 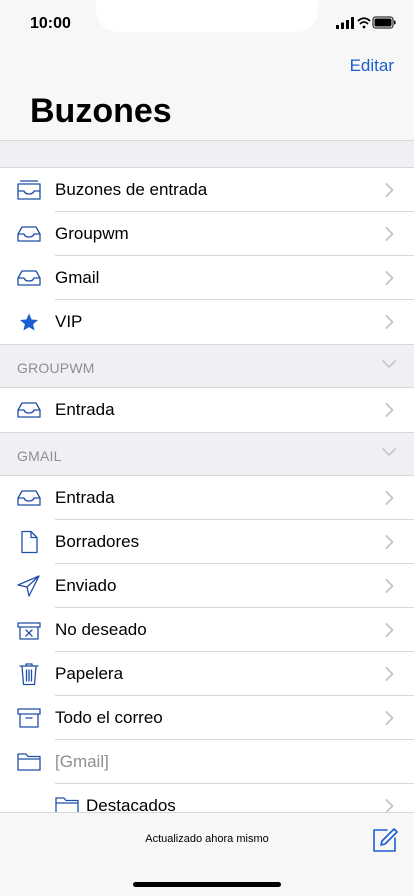 What do you see at coordinates (101, 629) in the screenshot?
I see `mailbox-label: No deseado` at bounding box center [101, 629].